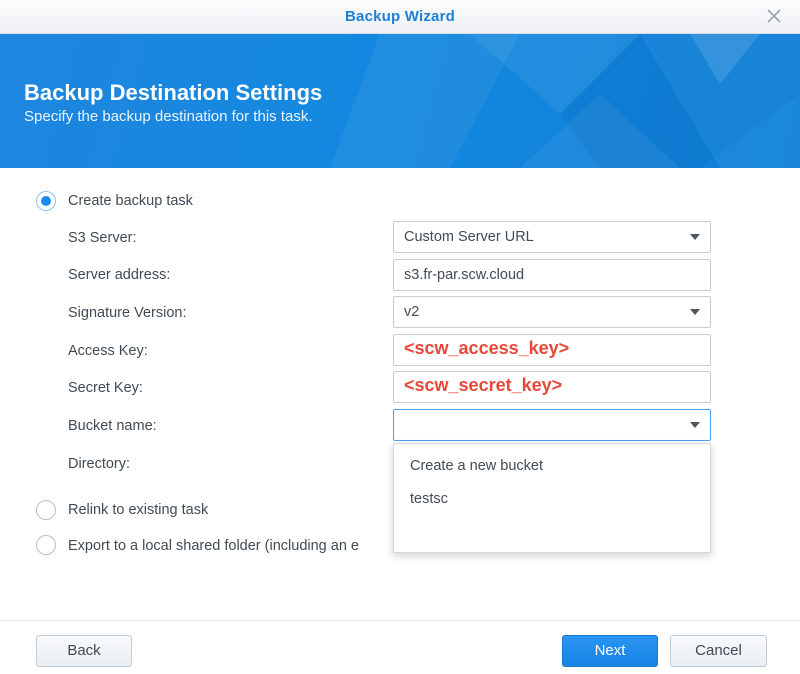 The image size is (800, 674). What do you see at coordinates (552, 237) in the screenshot?
I see `s3-server-select: Custom Server URL` at bounding box center [552, 237].